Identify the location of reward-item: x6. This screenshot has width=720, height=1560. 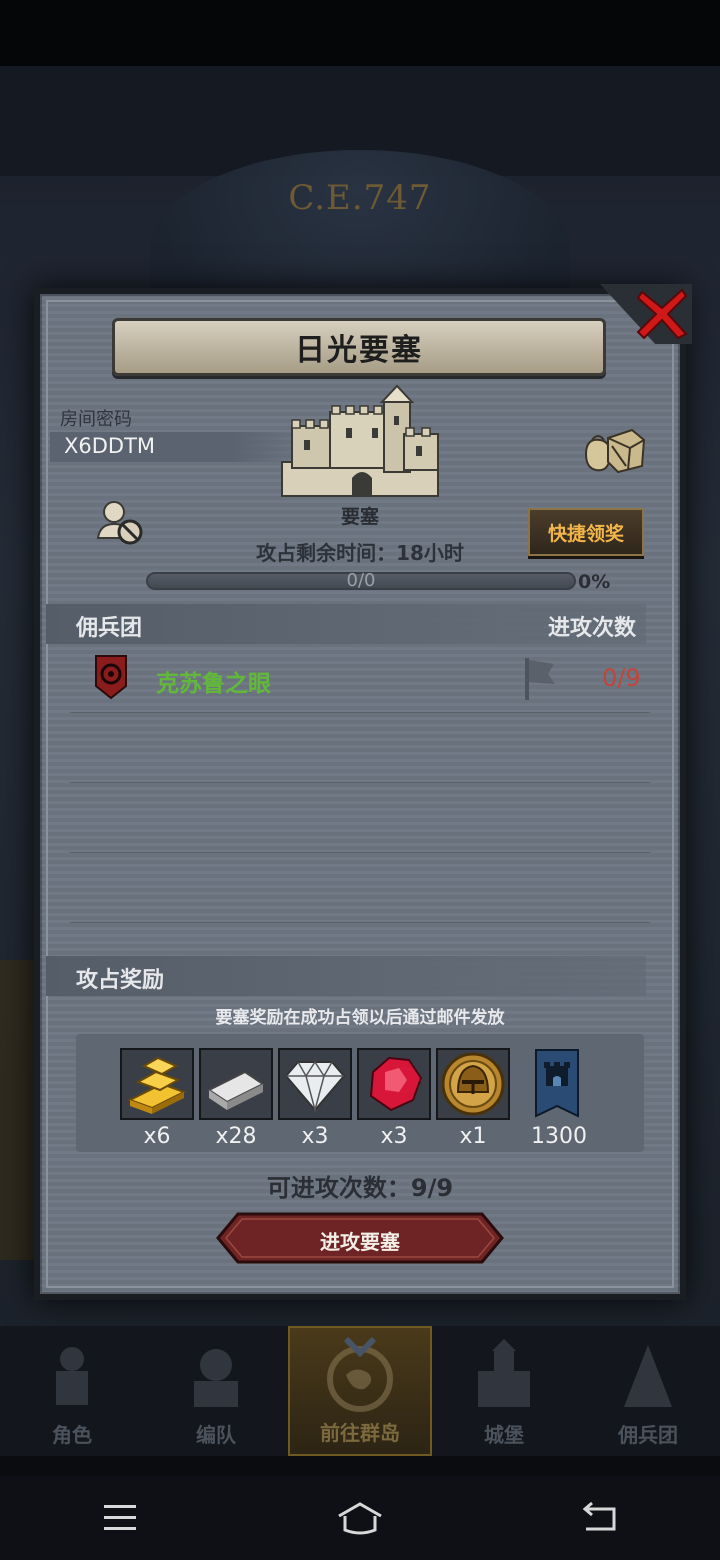
(157, 1098).